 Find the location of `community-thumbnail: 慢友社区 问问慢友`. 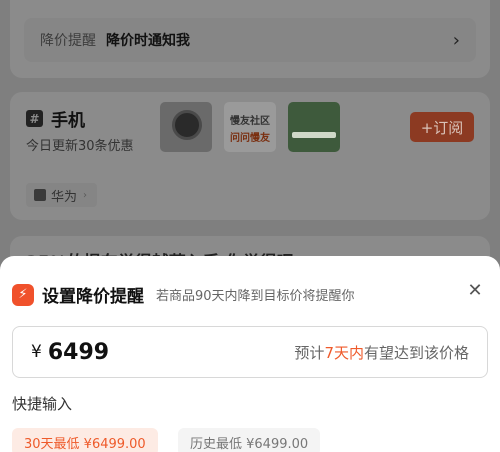

community-thumbnail: 慢友社区 问问慢友 is located at coordinates (250, 127).